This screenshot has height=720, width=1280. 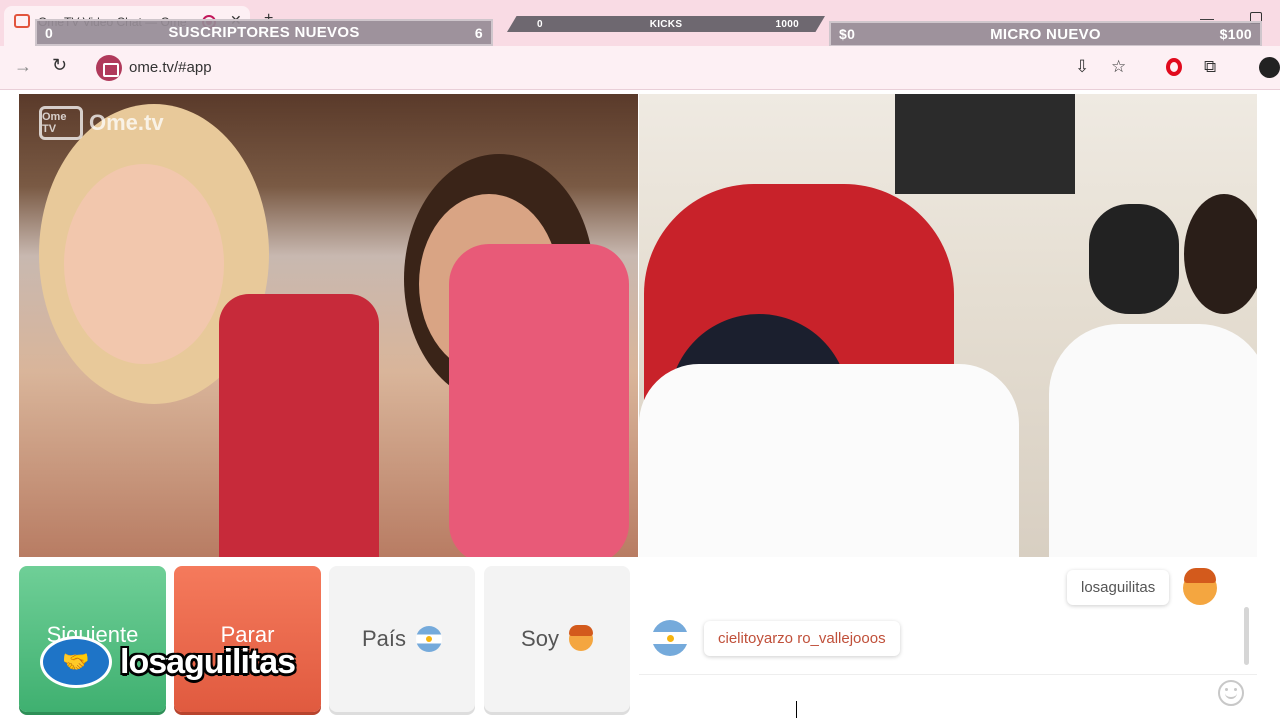 What do you see at coordinates (61, 123) in the screenshot?
I see `ometv-tv-icon: Ome TV` at bounding box center [61, 123].